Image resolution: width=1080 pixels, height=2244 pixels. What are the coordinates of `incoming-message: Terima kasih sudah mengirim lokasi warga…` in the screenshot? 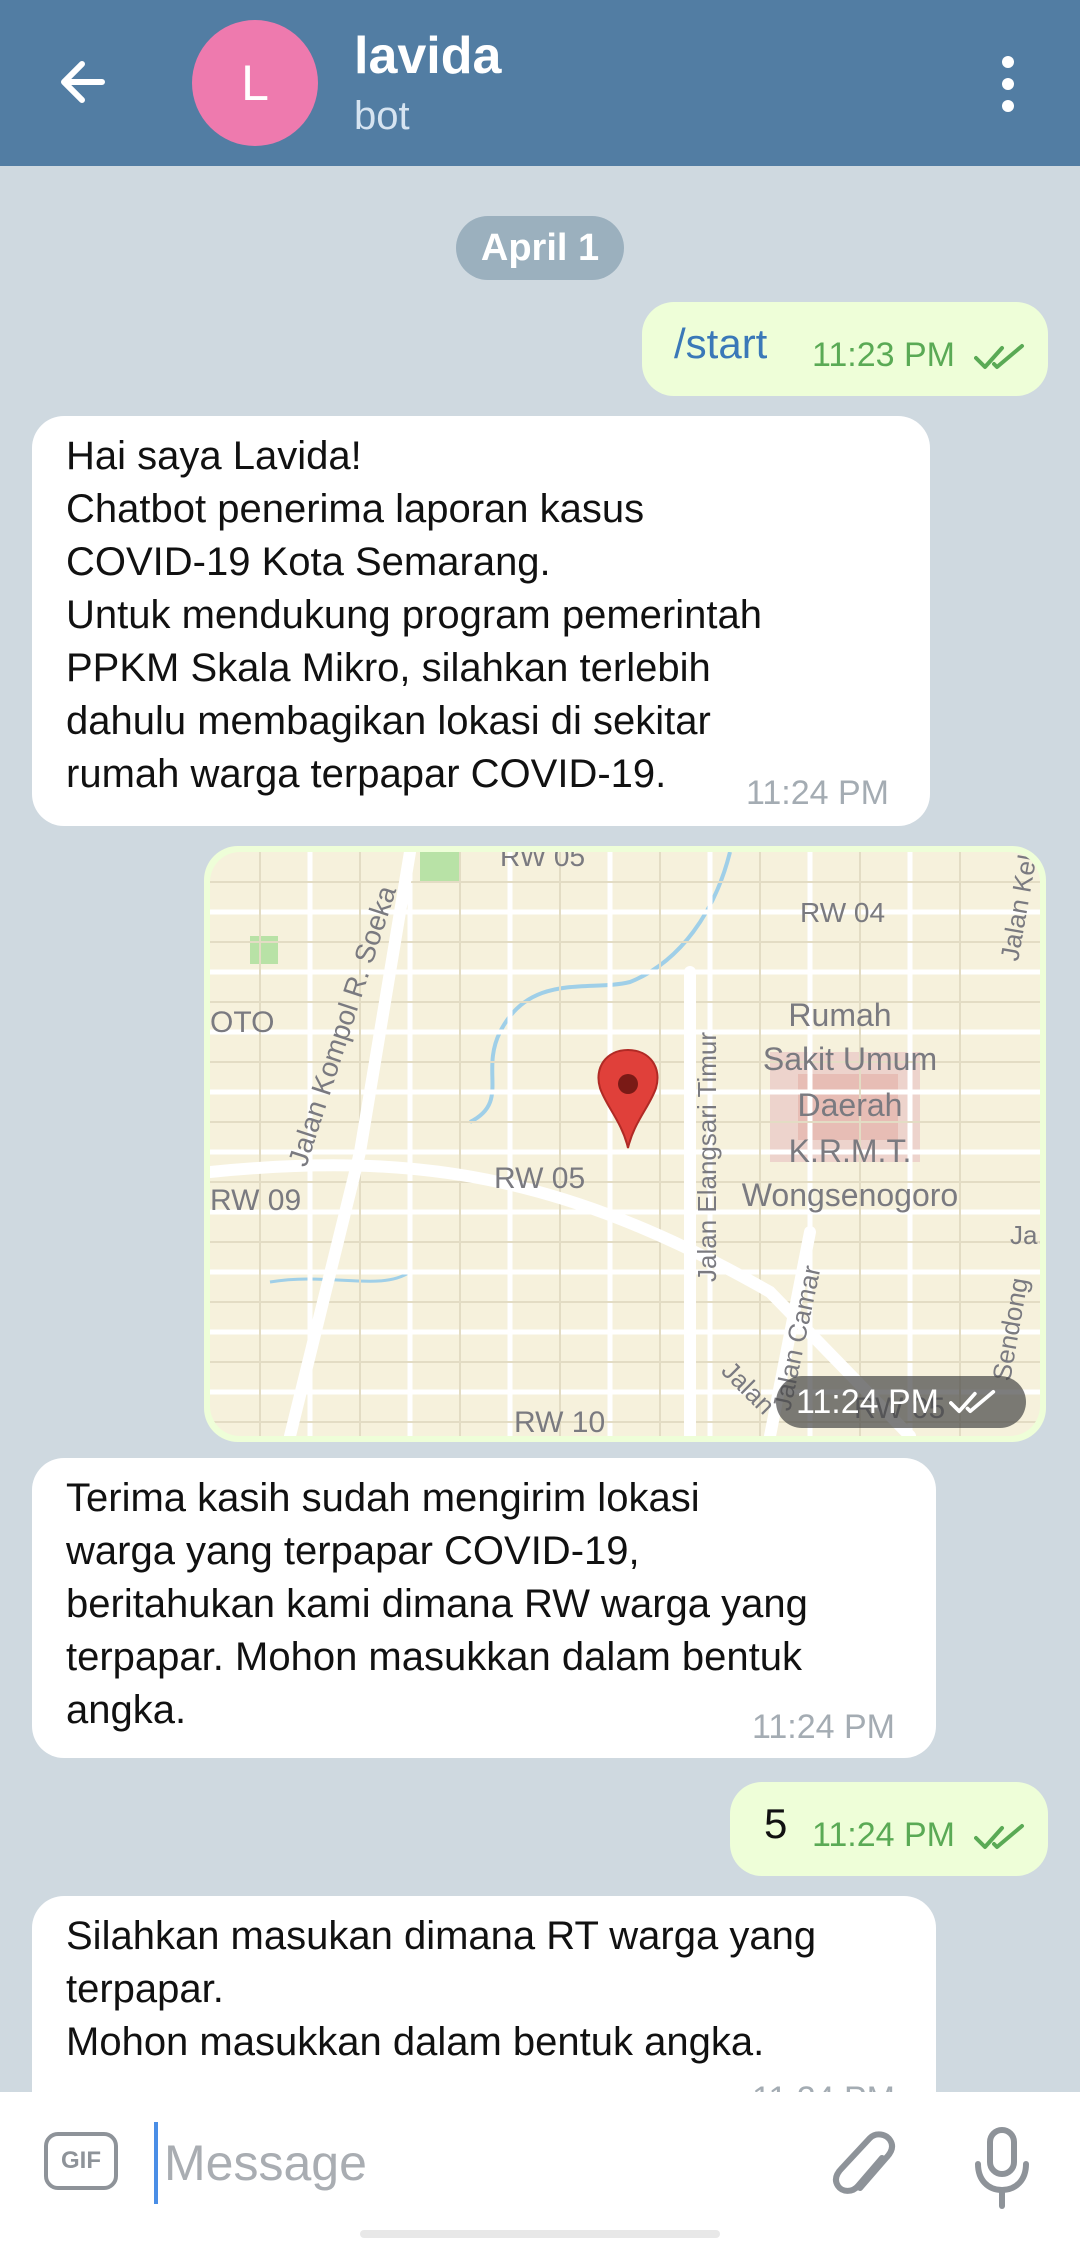 It's located at (484, 1608).